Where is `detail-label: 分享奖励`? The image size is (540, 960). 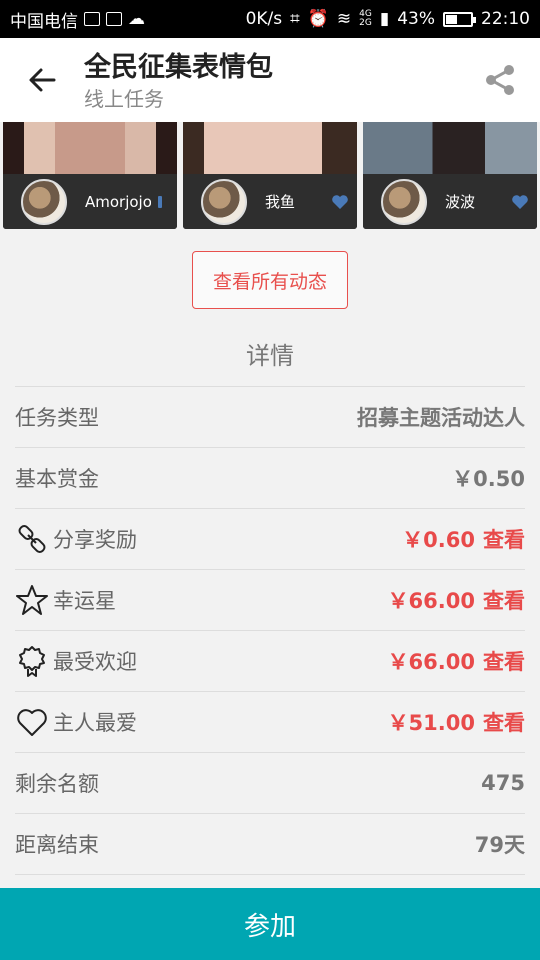 detail-label: 分享奖励 is located at coordinates (95, 540).